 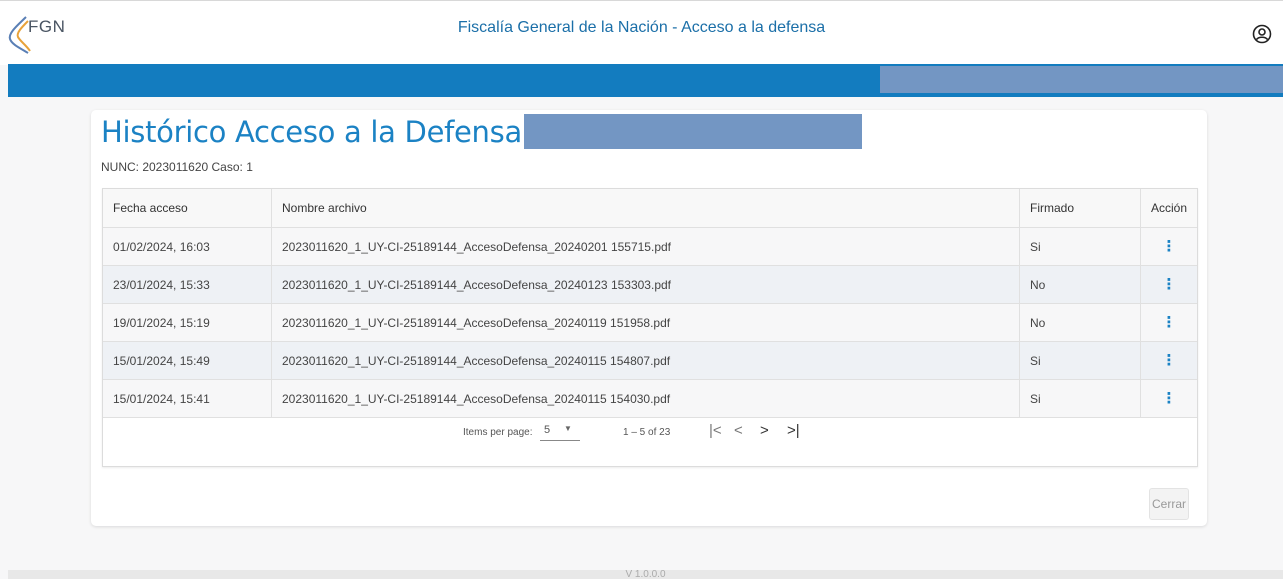 I want to click on fecha-cell: 19/01/2024, 15:19, so click(x=187, y=322).